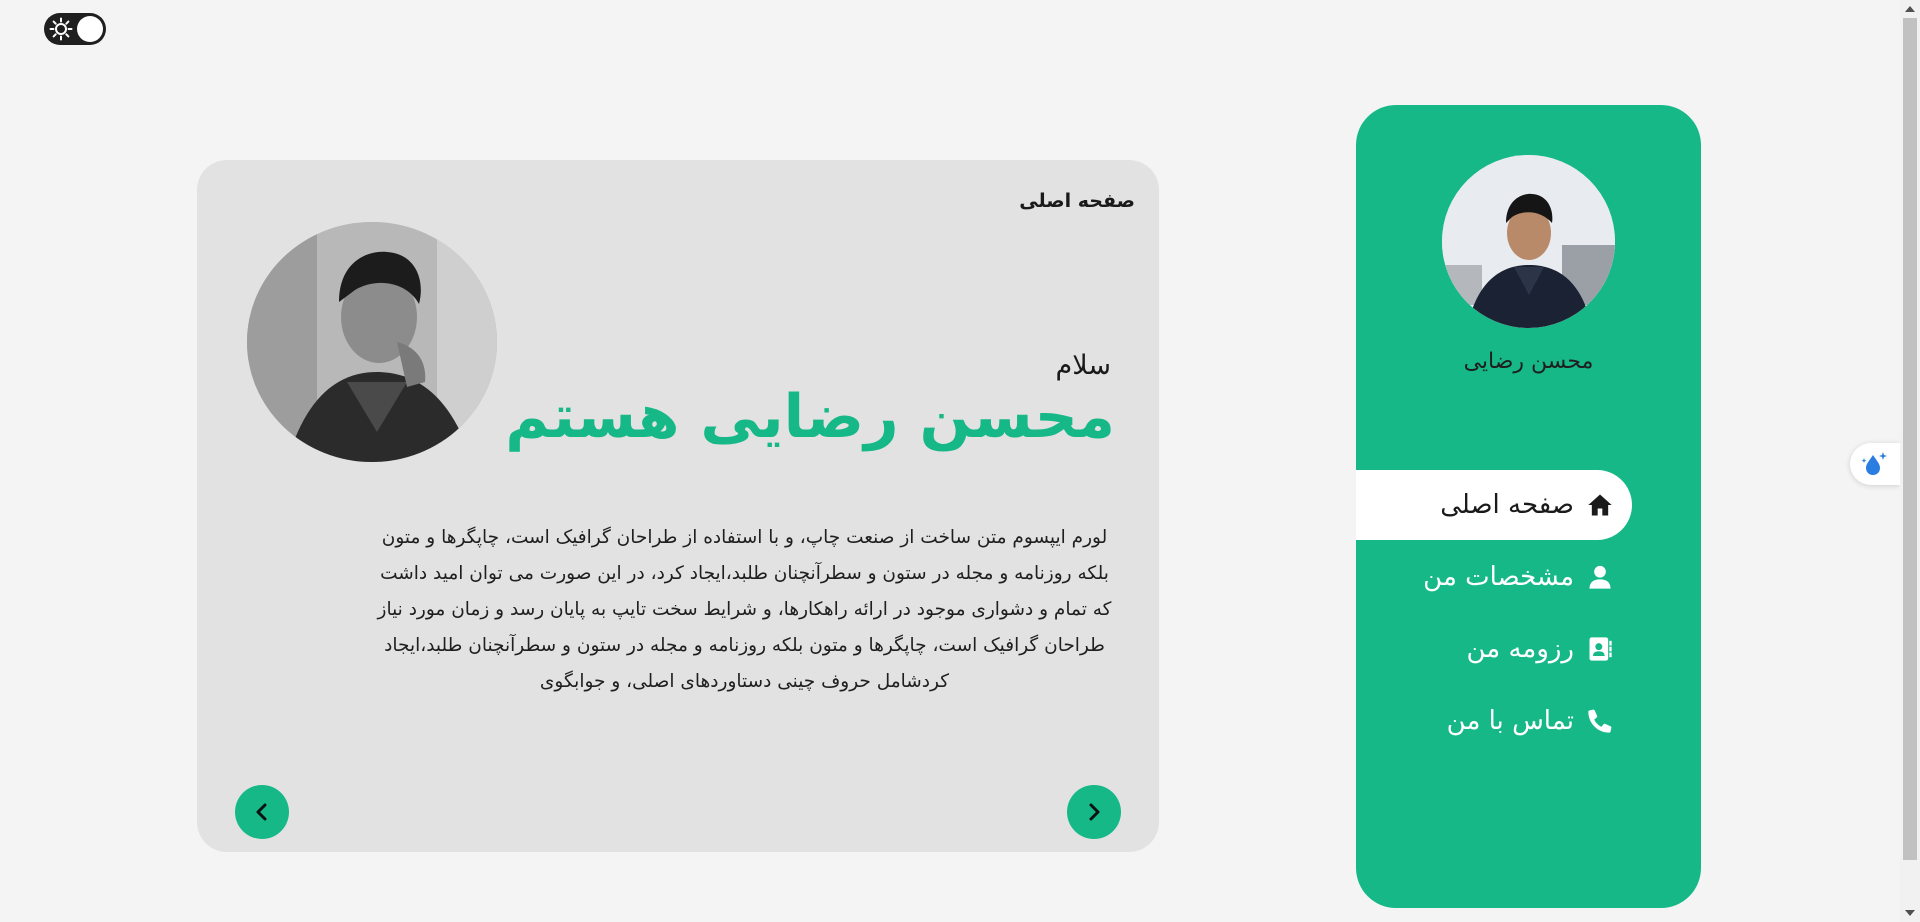  I want to click on contact-card-icon, so click(1600, 649).